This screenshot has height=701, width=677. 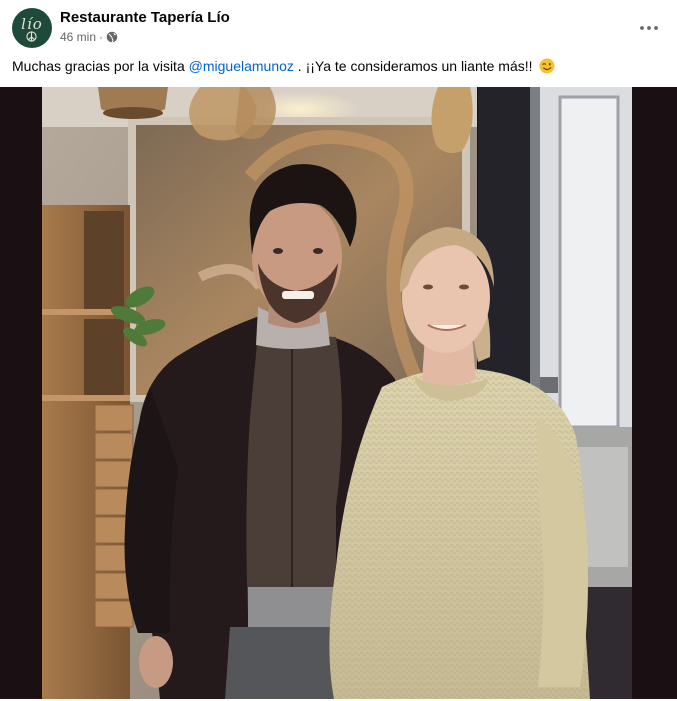 I want to click on post-author-name: Restaurante Tapería Lío, so click(x=145, y=17).